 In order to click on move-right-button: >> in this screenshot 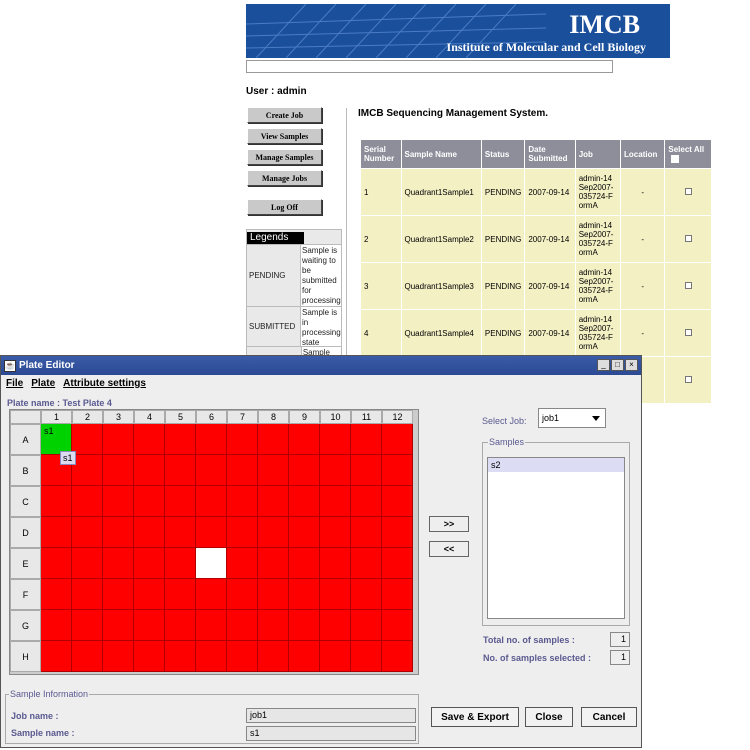, I will do `click(449, 524)`.